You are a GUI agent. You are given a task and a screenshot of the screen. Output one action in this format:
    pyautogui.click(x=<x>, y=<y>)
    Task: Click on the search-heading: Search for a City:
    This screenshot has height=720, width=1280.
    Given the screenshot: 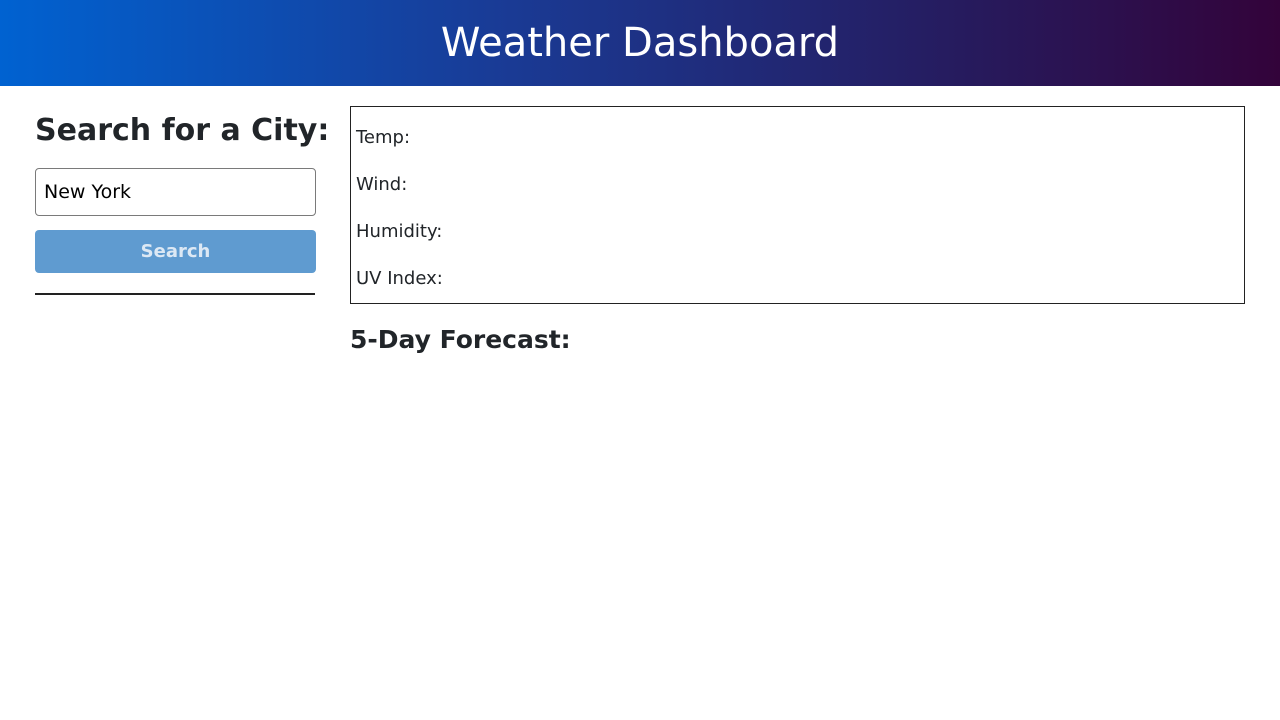 What is the action you would take?
    pyautogui.click(x=182, y=130)
    